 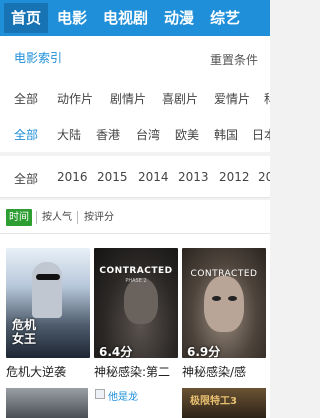 What do you see at coordinates (135, 133) in the screenshot?
I see `filter-row-region: 全部 大陆 香港 台湾 欧美 韩国 日本` at bounding box center [135, 133].